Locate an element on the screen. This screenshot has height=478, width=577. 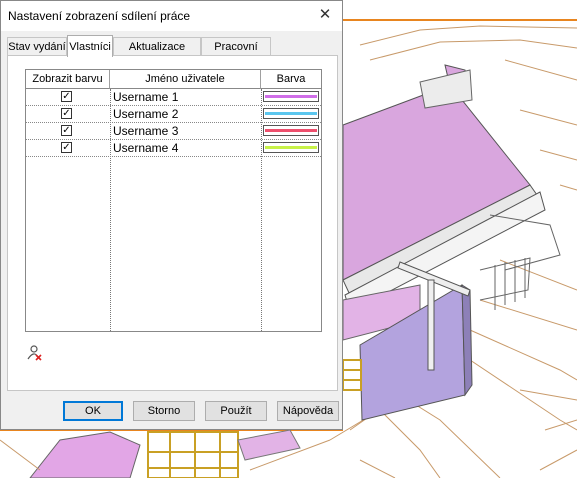
close-icon: ✕ is located at coordinates (325, 15).